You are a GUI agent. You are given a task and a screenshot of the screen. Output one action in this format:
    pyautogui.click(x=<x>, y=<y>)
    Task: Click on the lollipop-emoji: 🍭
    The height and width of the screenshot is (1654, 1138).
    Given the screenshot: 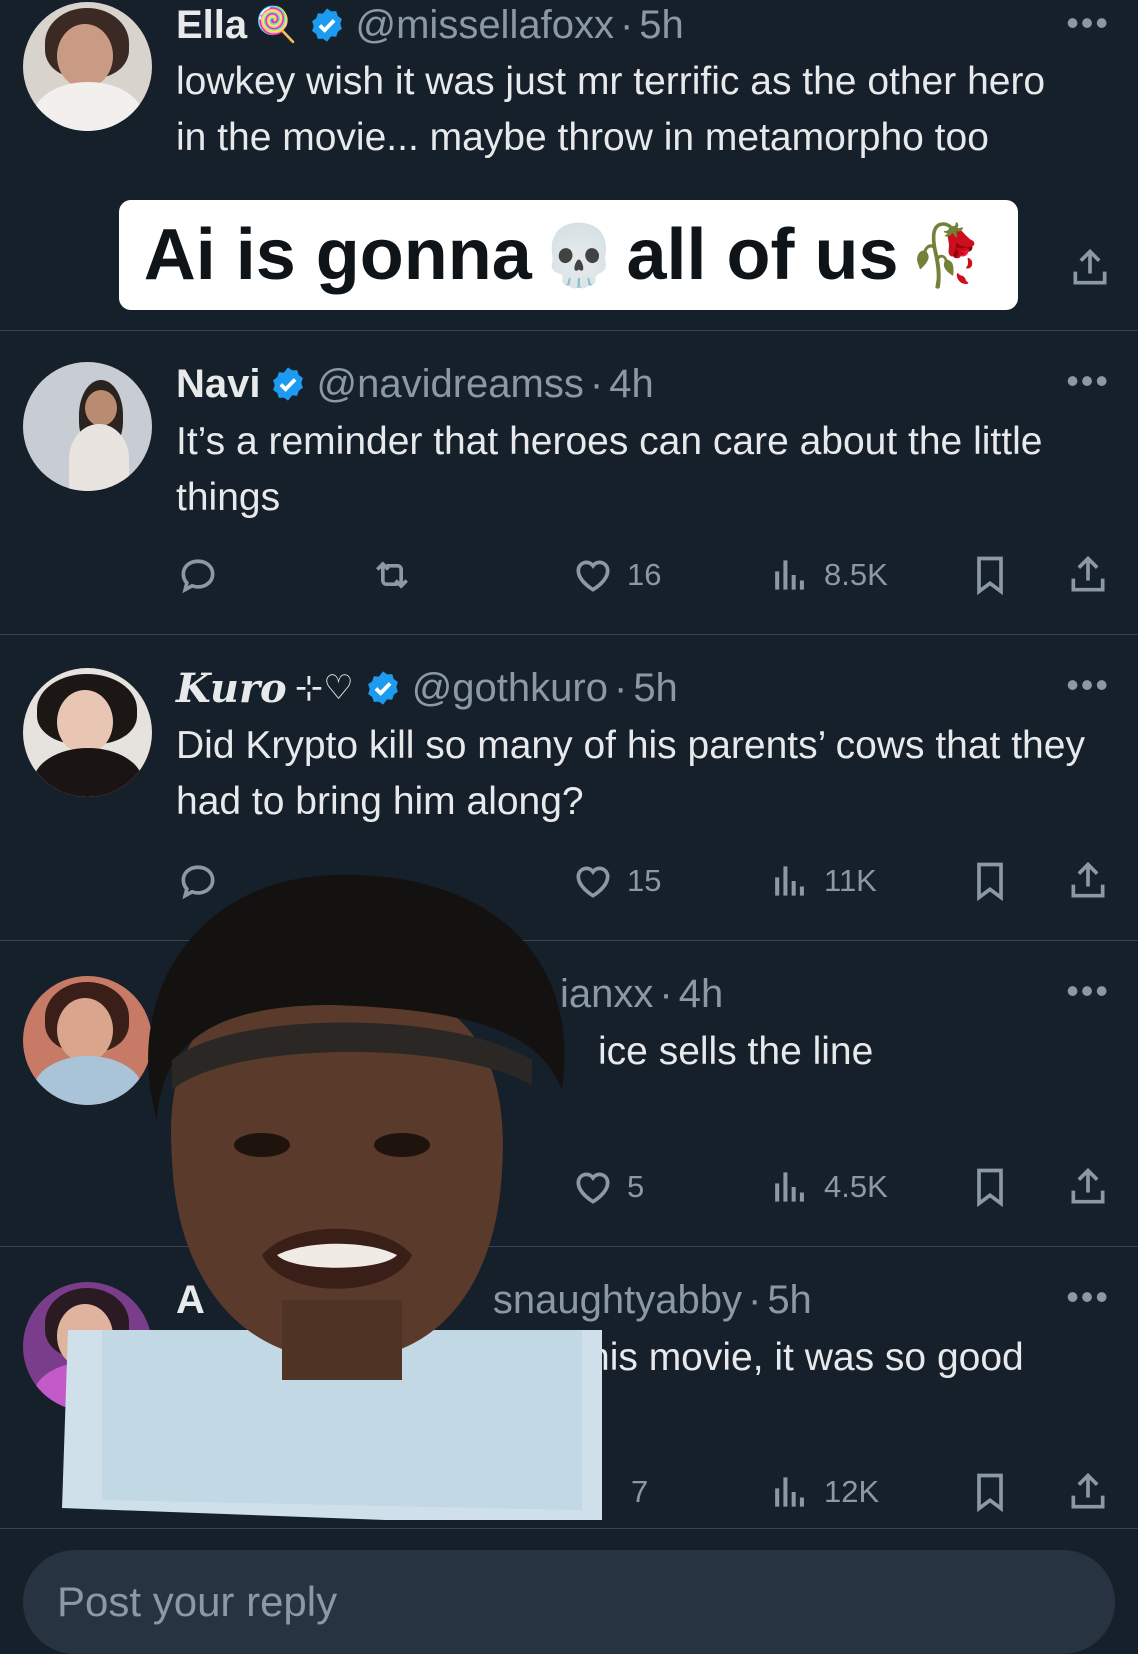 What is the action you would take?
    pyautogui.click(x=276, y=25)
    